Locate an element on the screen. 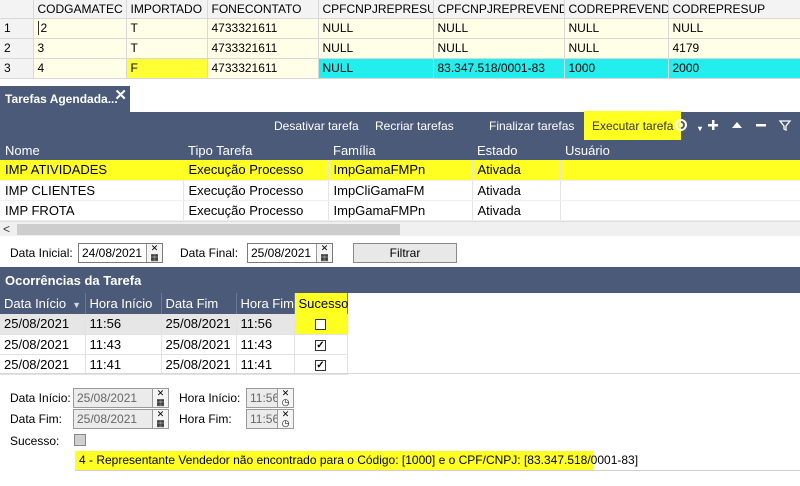  column-header-data-inicio: Data Início ▼ is located at coordinates (43, 303).